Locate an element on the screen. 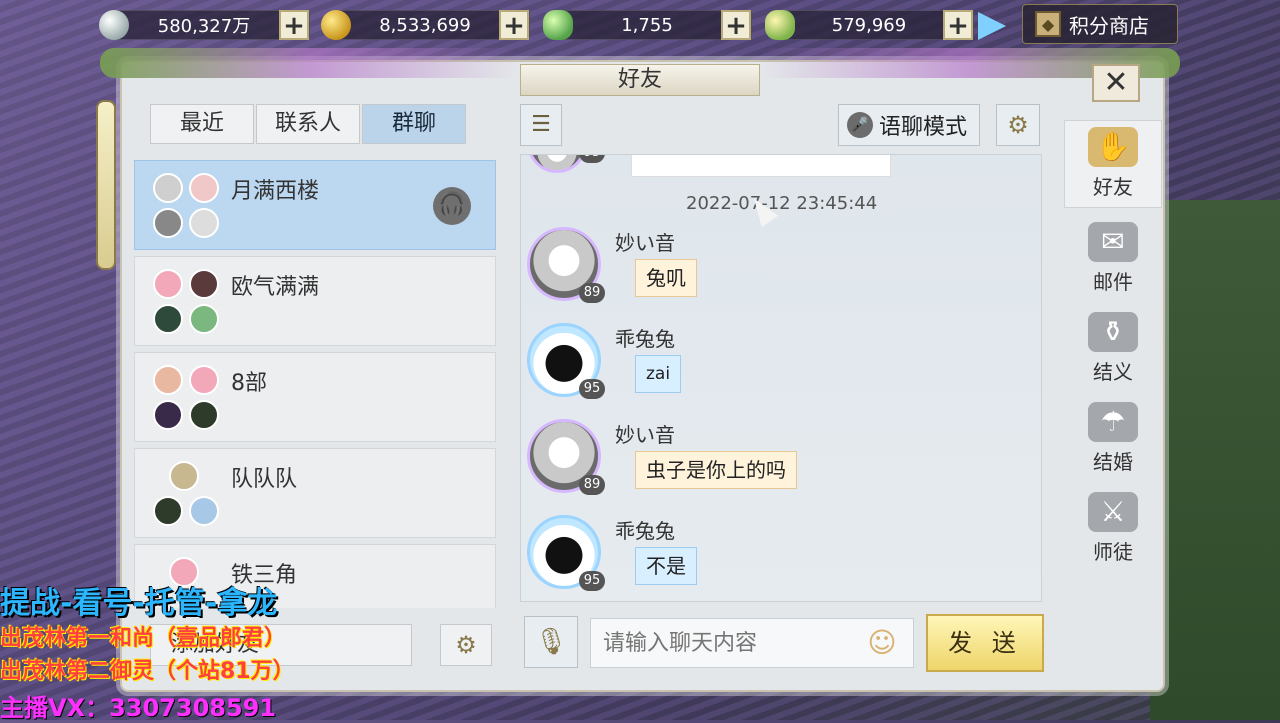 This screenshot has height=723, width=1280. list-toggle-icon: ☰ is located at coordinates (541, 125).